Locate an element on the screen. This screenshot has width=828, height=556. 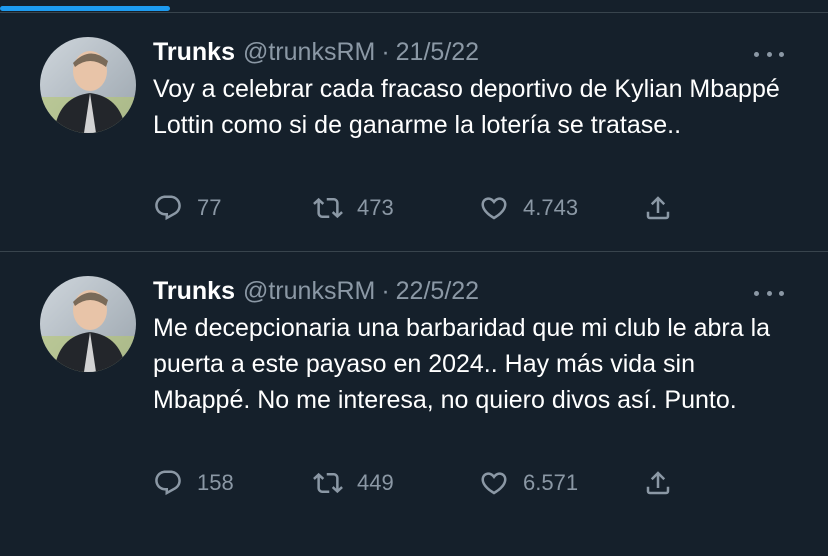
tweet-actions: 77 473 4.743 is located at coordinates (418, 208).